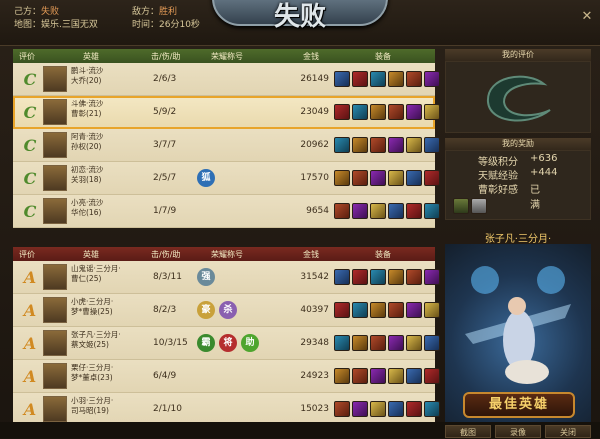 The width and height of the screenshot is (600, 439). I want to click on honor-badge-icon: 杀, so click(228, 310).